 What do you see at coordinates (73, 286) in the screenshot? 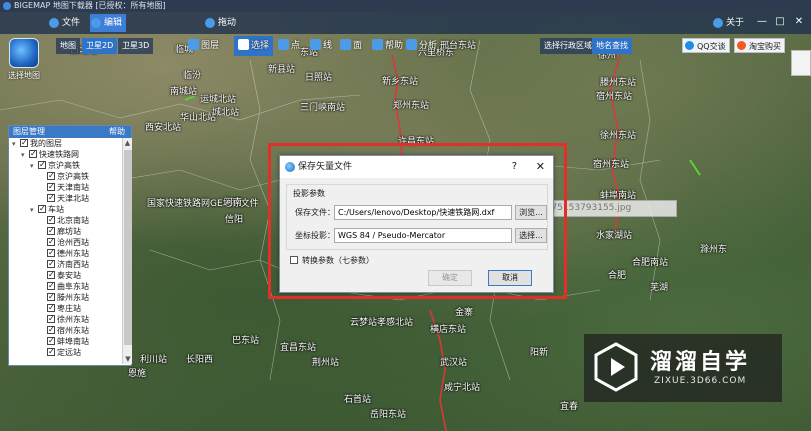
I see `layer-label: 曲阜东站` at bounding box center [73, 286].